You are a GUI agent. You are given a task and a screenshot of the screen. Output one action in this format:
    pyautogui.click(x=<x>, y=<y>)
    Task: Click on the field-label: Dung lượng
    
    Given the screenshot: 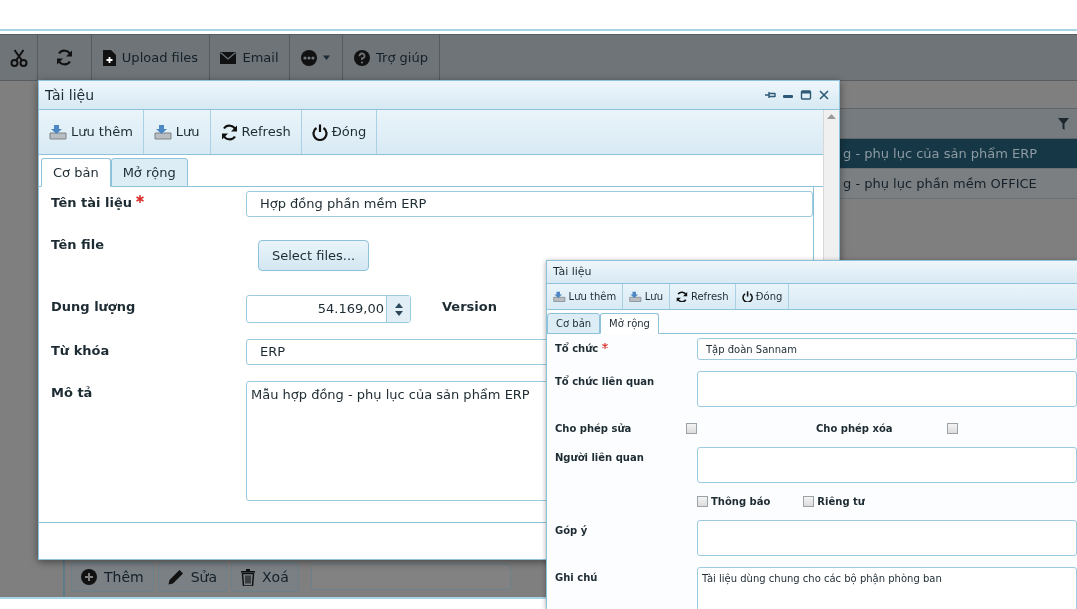 What is the action you would take?
    pyautogui.click(x=93, y=306)
    